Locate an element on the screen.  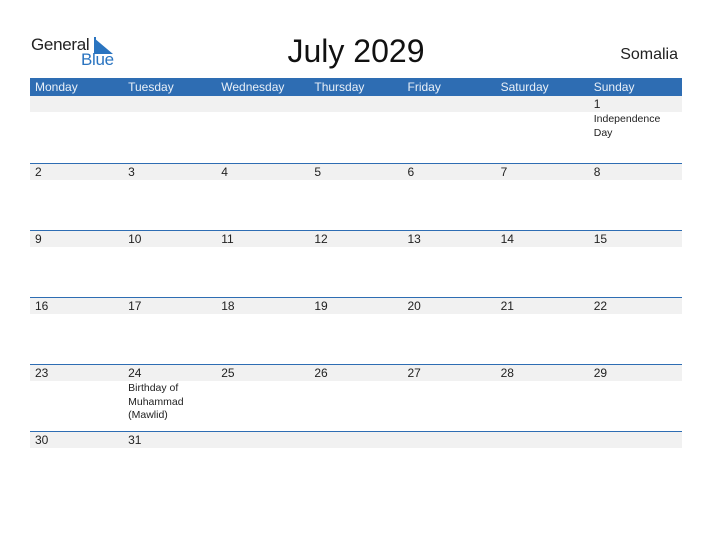
day-cell: 2 is located at coordinates (76, 172).